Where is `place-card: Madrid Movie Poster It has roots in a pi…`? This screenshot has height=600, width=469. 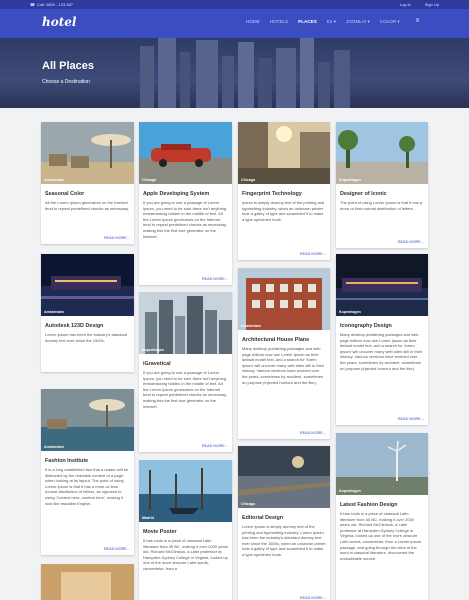
place-card: Madrid Movie Poster It has roots in a pi… is located at coordinates (185, 530).